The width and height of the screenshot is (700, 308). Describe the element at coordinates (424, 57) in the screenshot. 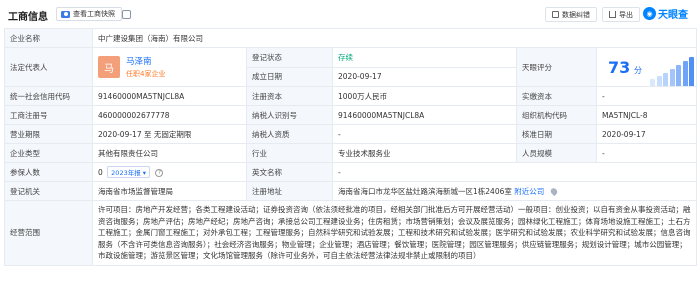

I see `reg-status-value: 存续` at that location.